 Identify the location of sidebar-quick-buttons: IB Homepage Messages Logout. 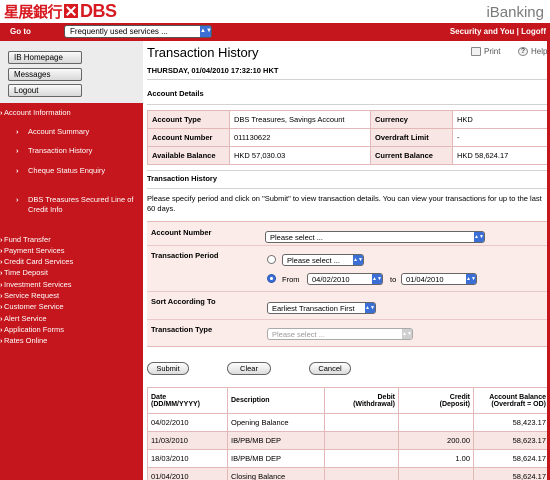
(71, 72).